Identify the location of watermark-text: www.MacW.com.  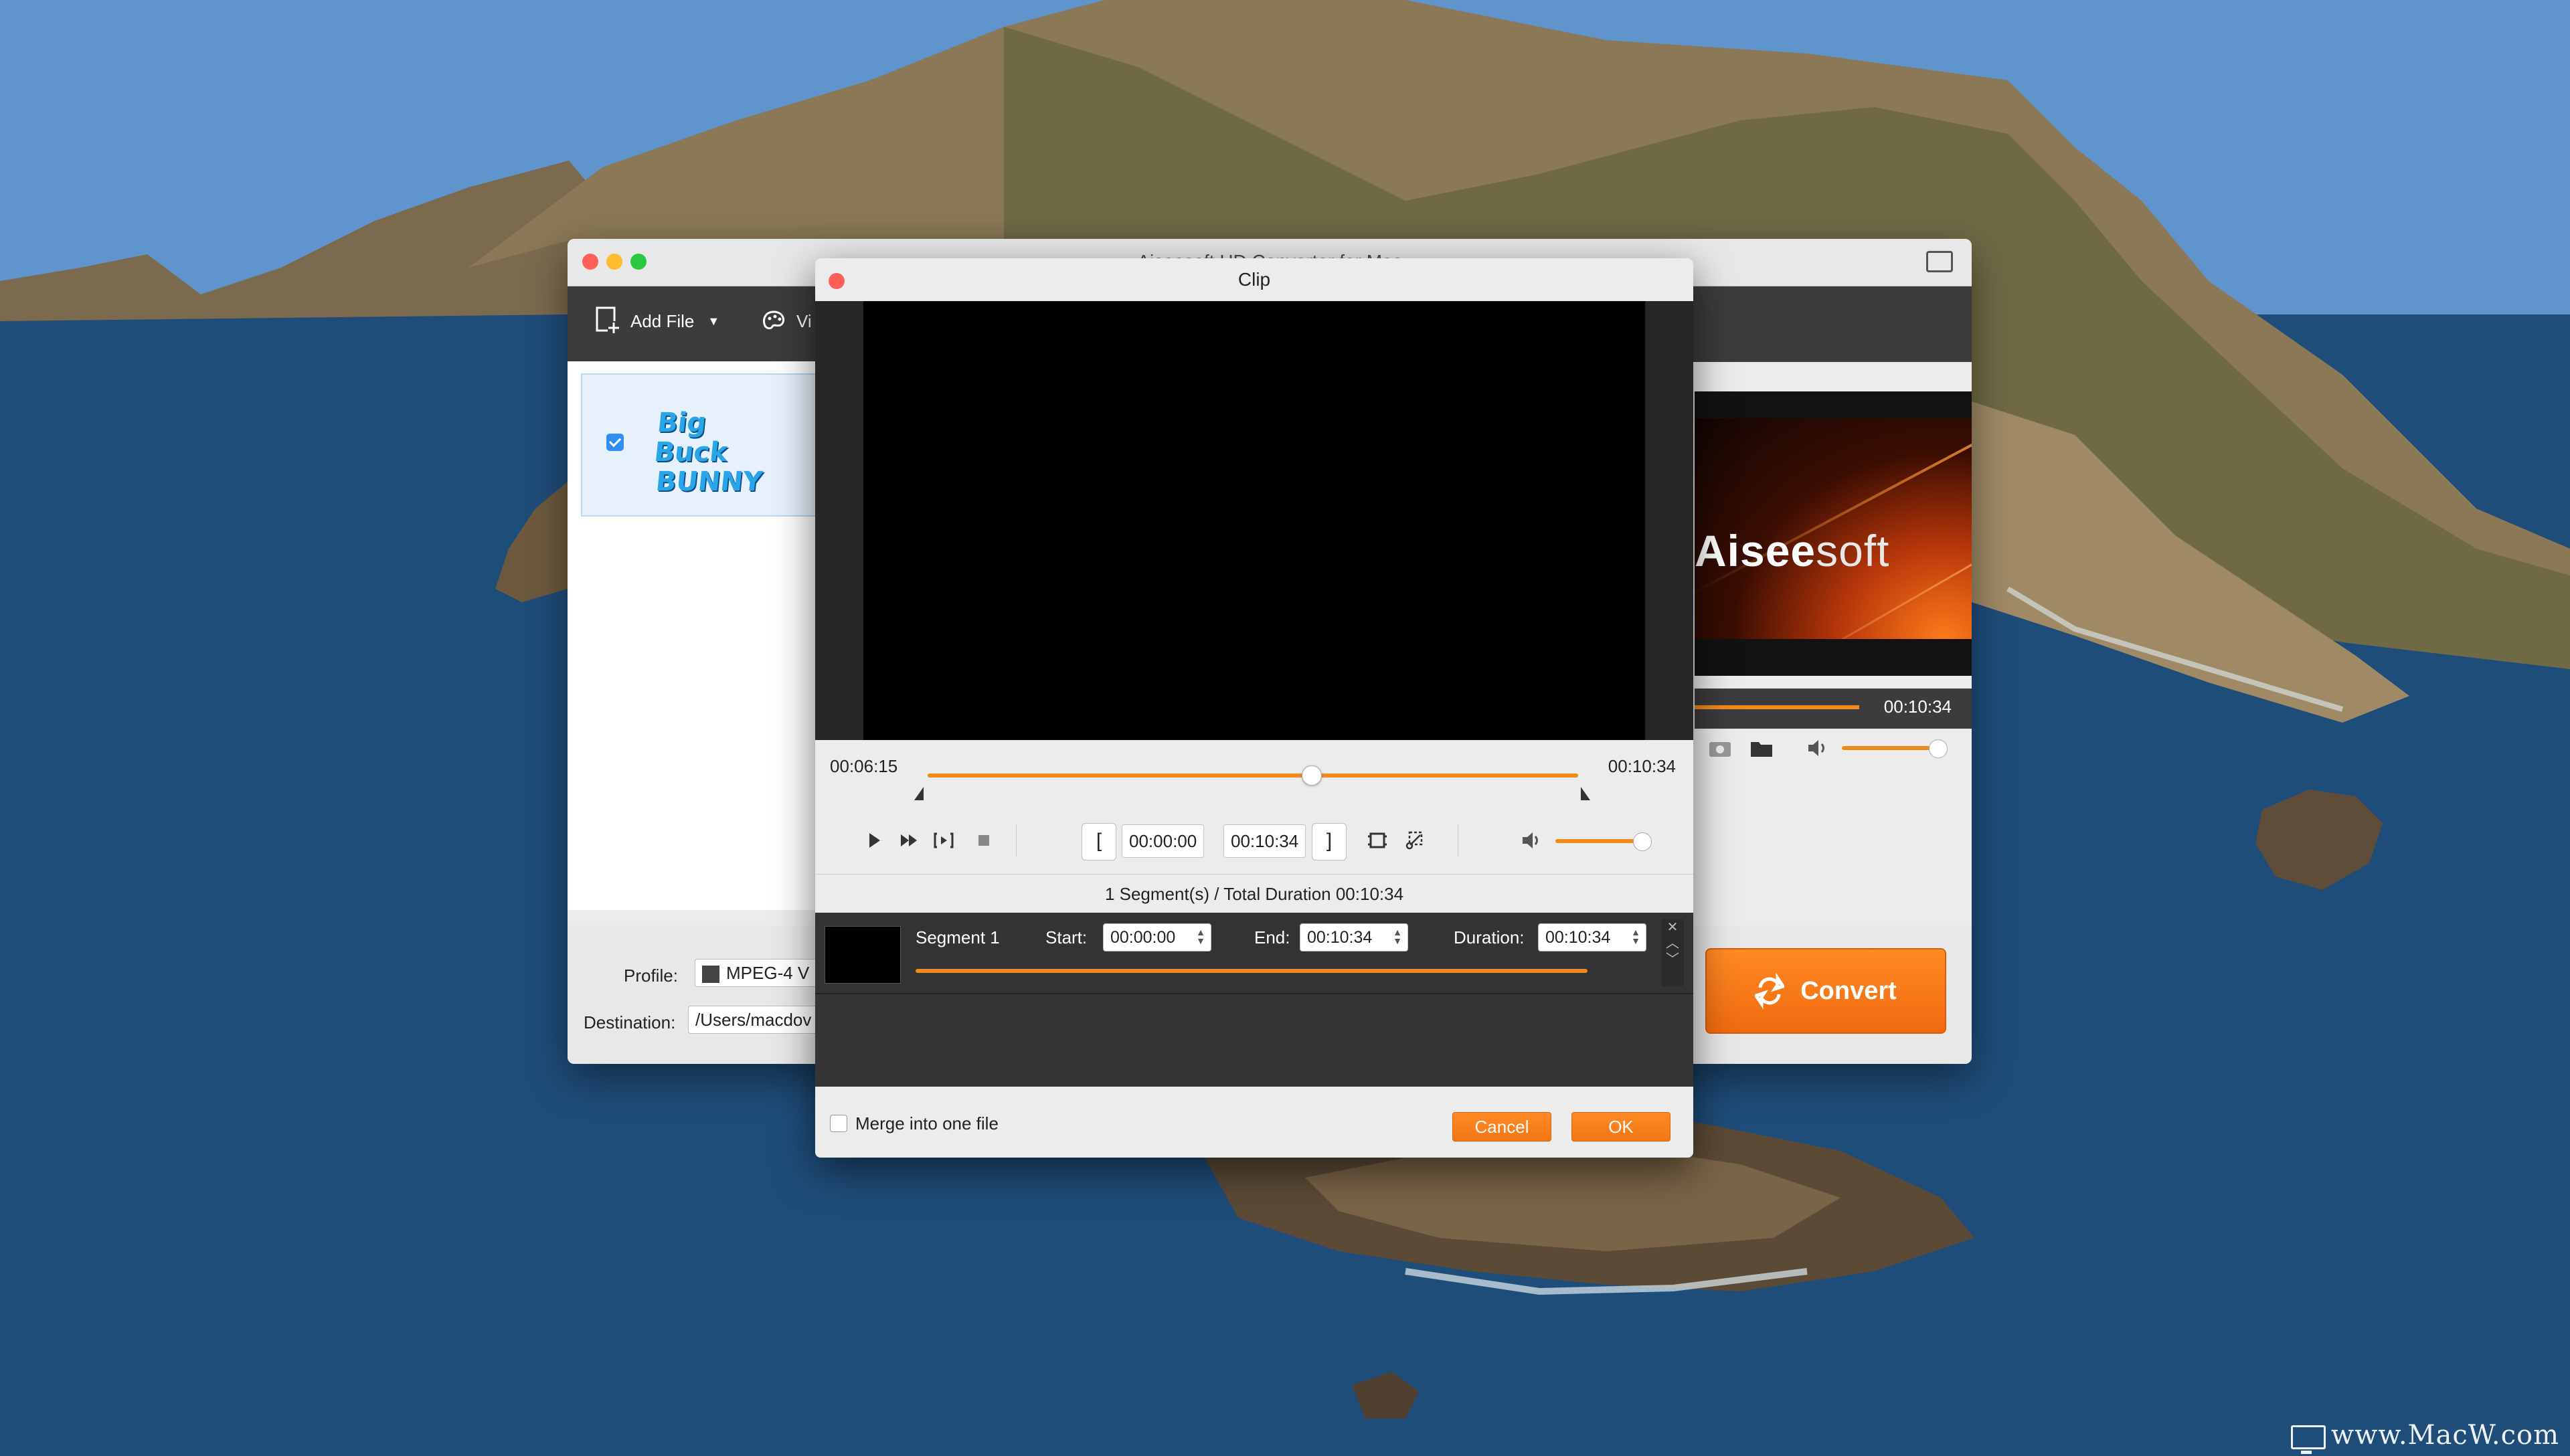
(2444, 1435).